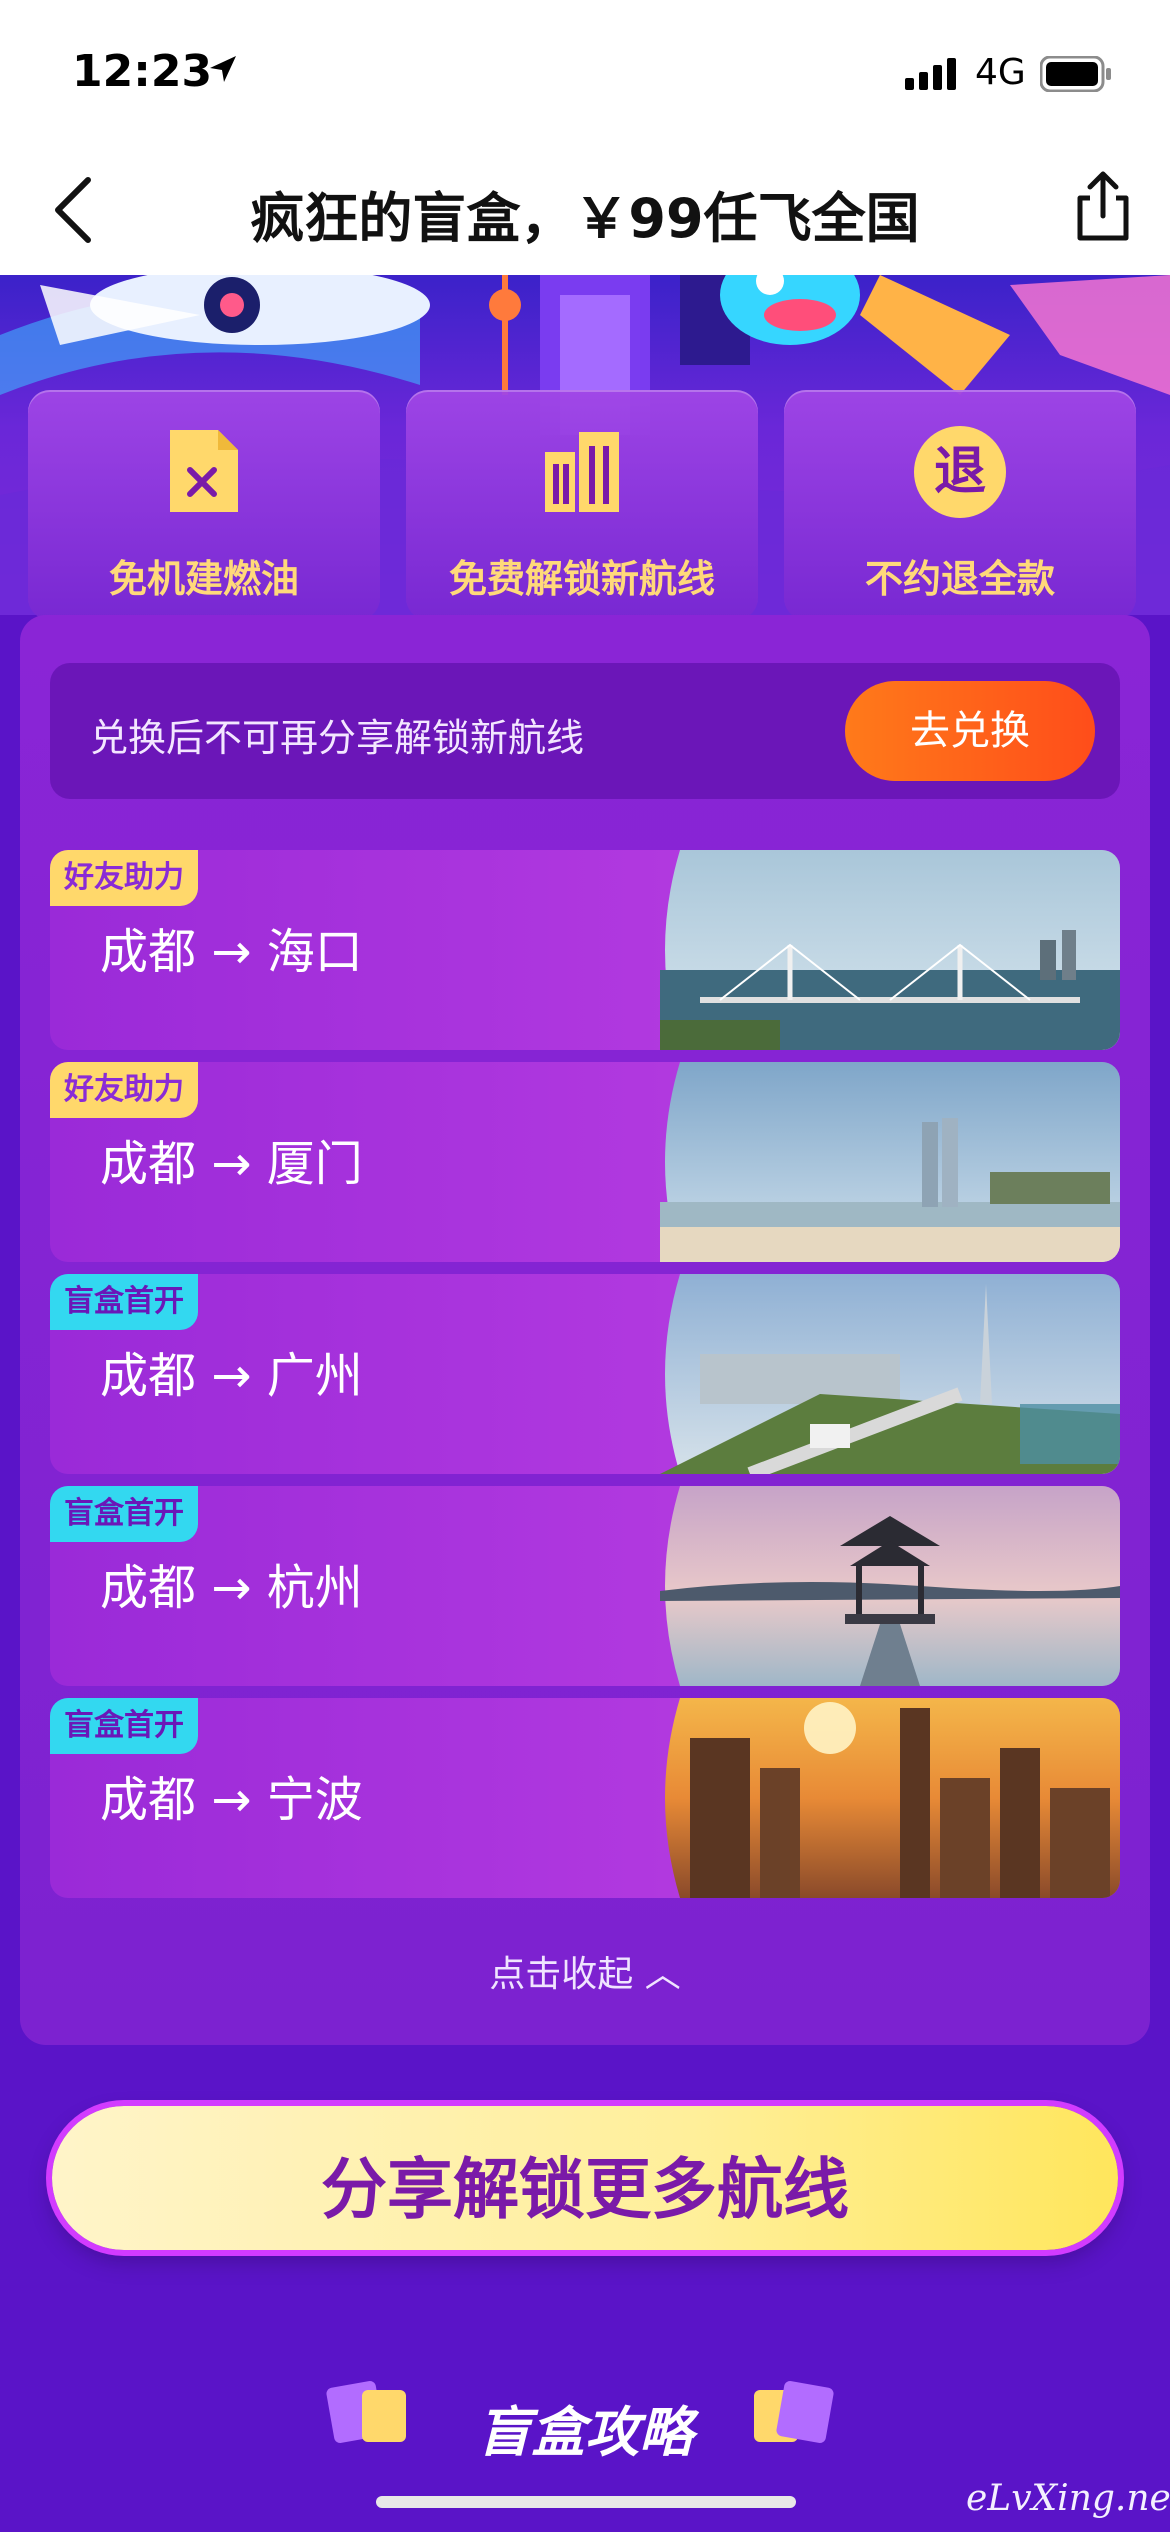 The height and width of the screenshot is (2532, 1170). What do you see at coordinates (1075, 74) in the screenshot?
I see `battery-icon` at bounding box center [1075, 74].